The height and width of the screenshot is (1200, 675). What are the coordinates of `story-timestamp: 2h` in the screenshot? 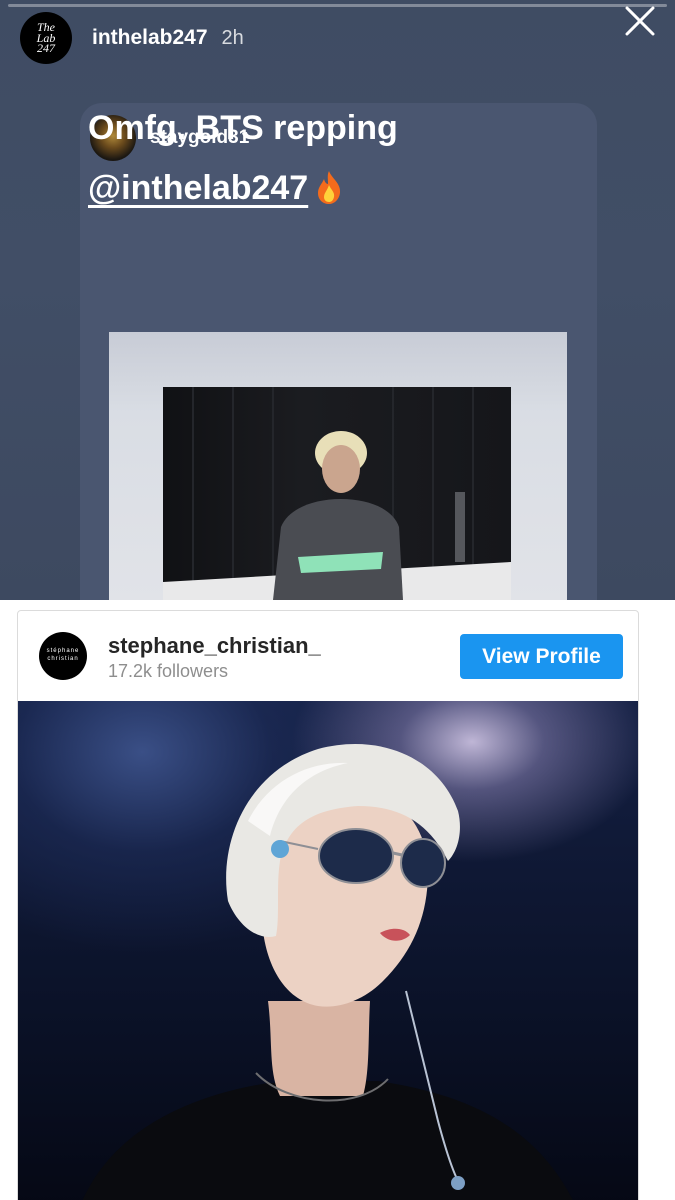 It's located at (232, 37).